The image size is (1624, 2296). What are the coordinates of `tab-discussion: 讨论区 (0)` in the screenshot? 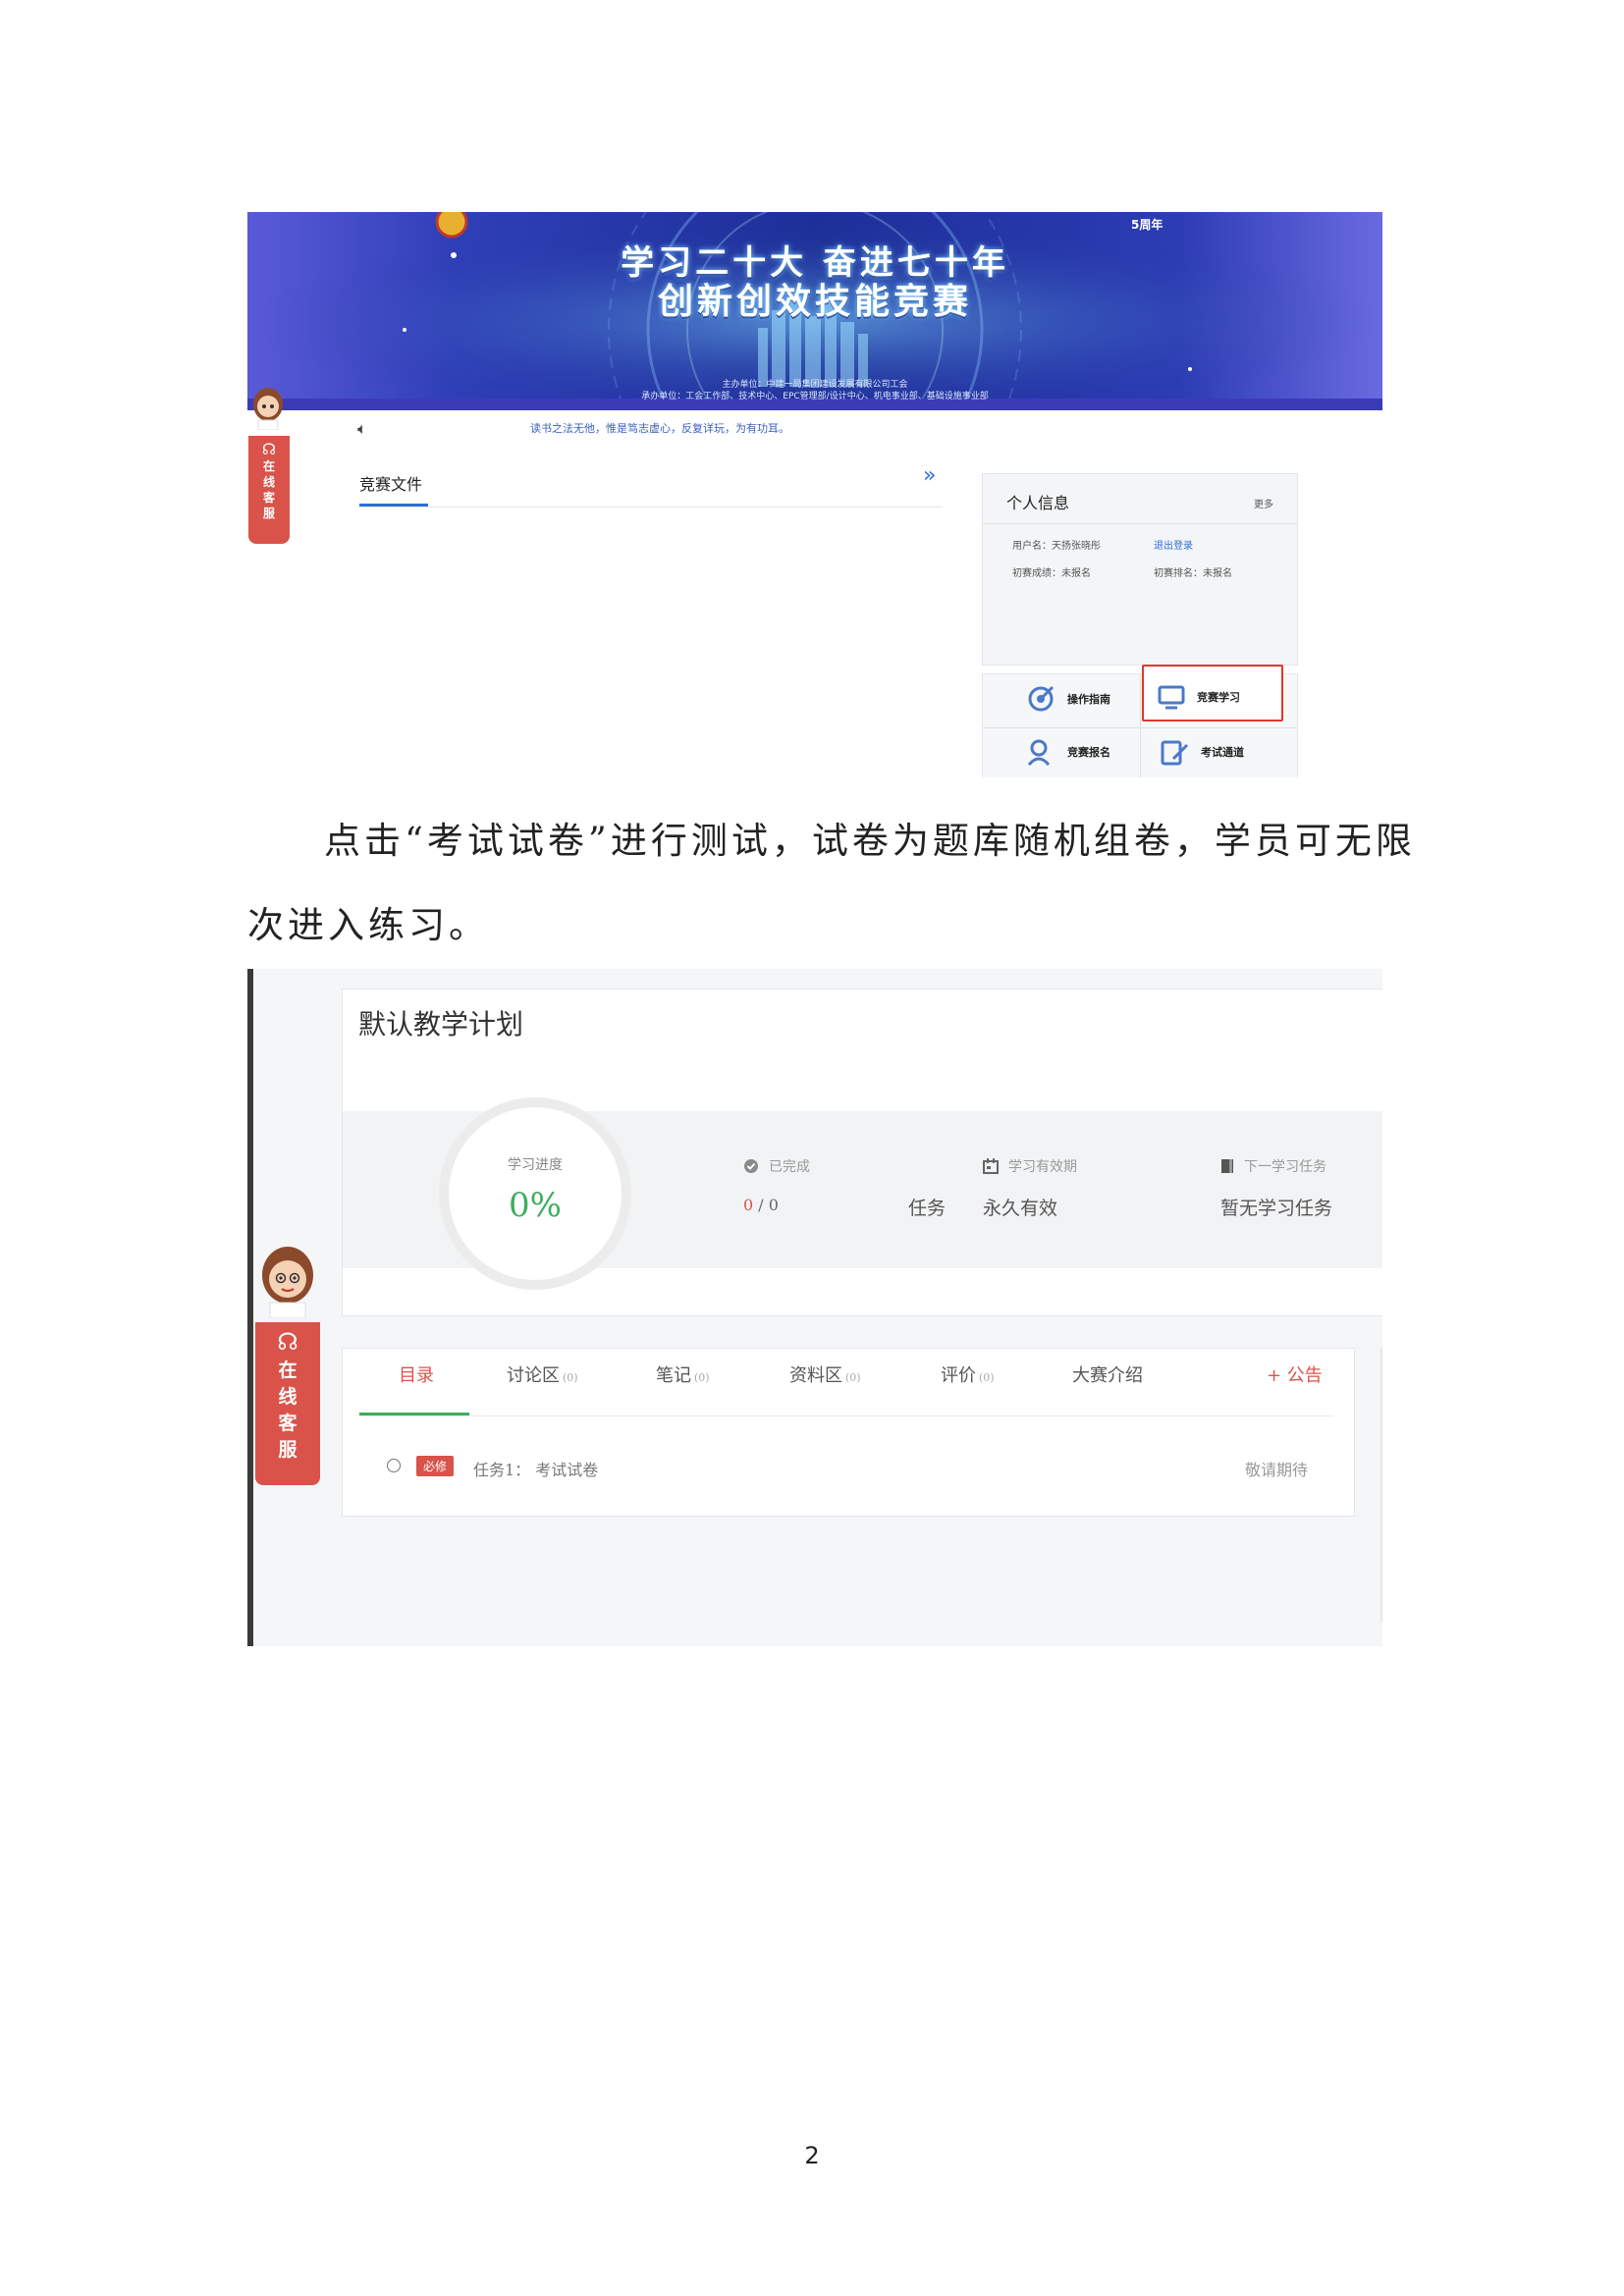 It's located at (542, 1374).